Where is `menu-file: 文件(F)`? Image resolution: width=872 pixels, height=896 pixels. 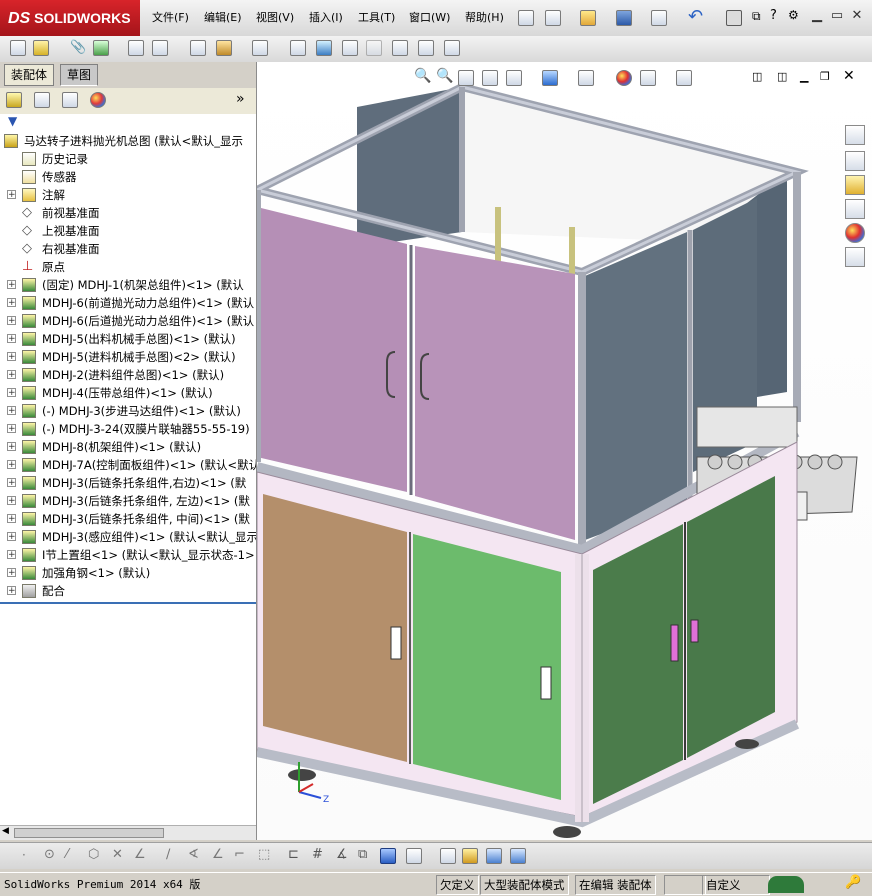
menu-file: 文件(F) is located at coordinates (170, 18).